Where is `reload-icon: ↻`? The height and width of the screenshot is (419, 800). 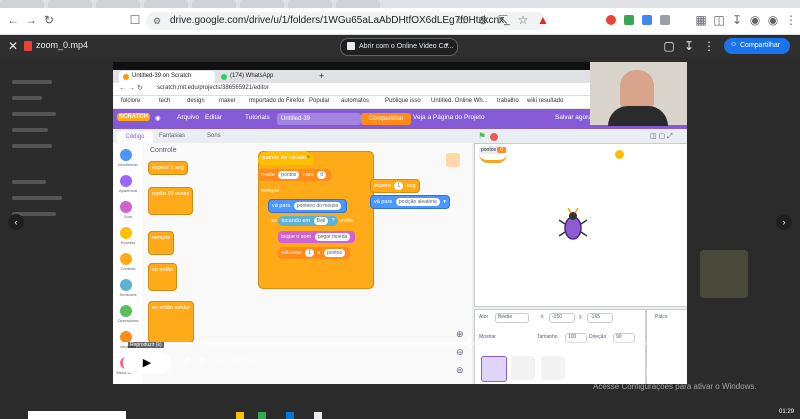 reload-icon: ↻ is located at coordinates (49, 20).